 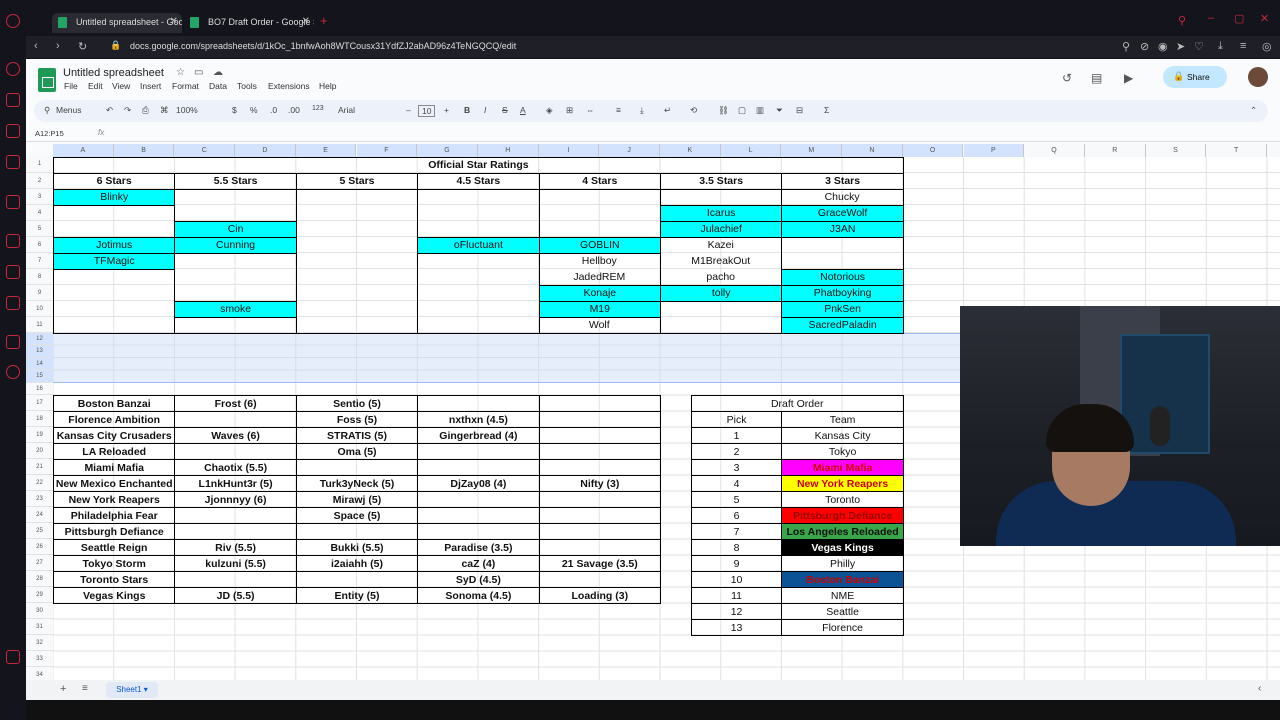 What do you see at coordinates (327, 86) in the screenshot?
I see `menu-help: Help` at bounding box center [327, 86].